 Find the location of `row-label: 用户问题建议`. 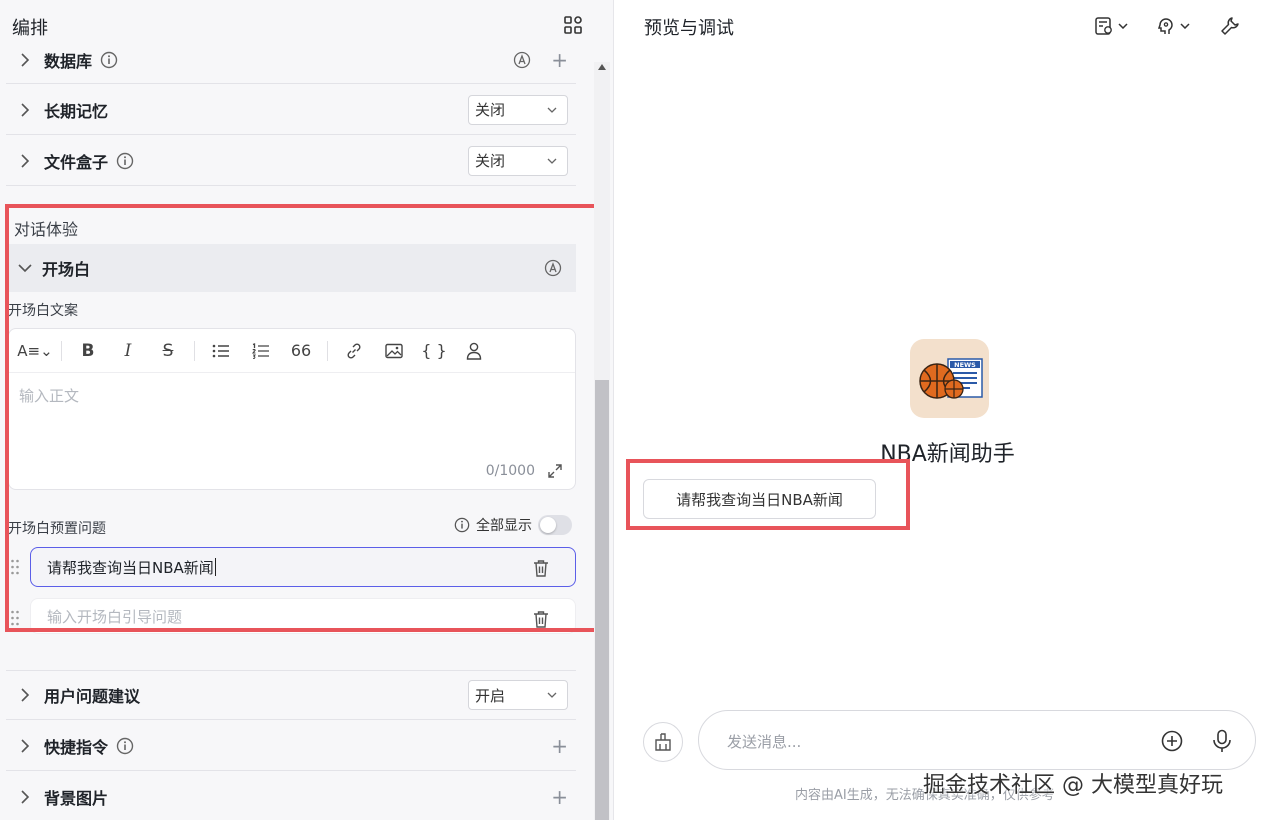

row-label: 用户问题建议 is located at coordinates (92, 696).